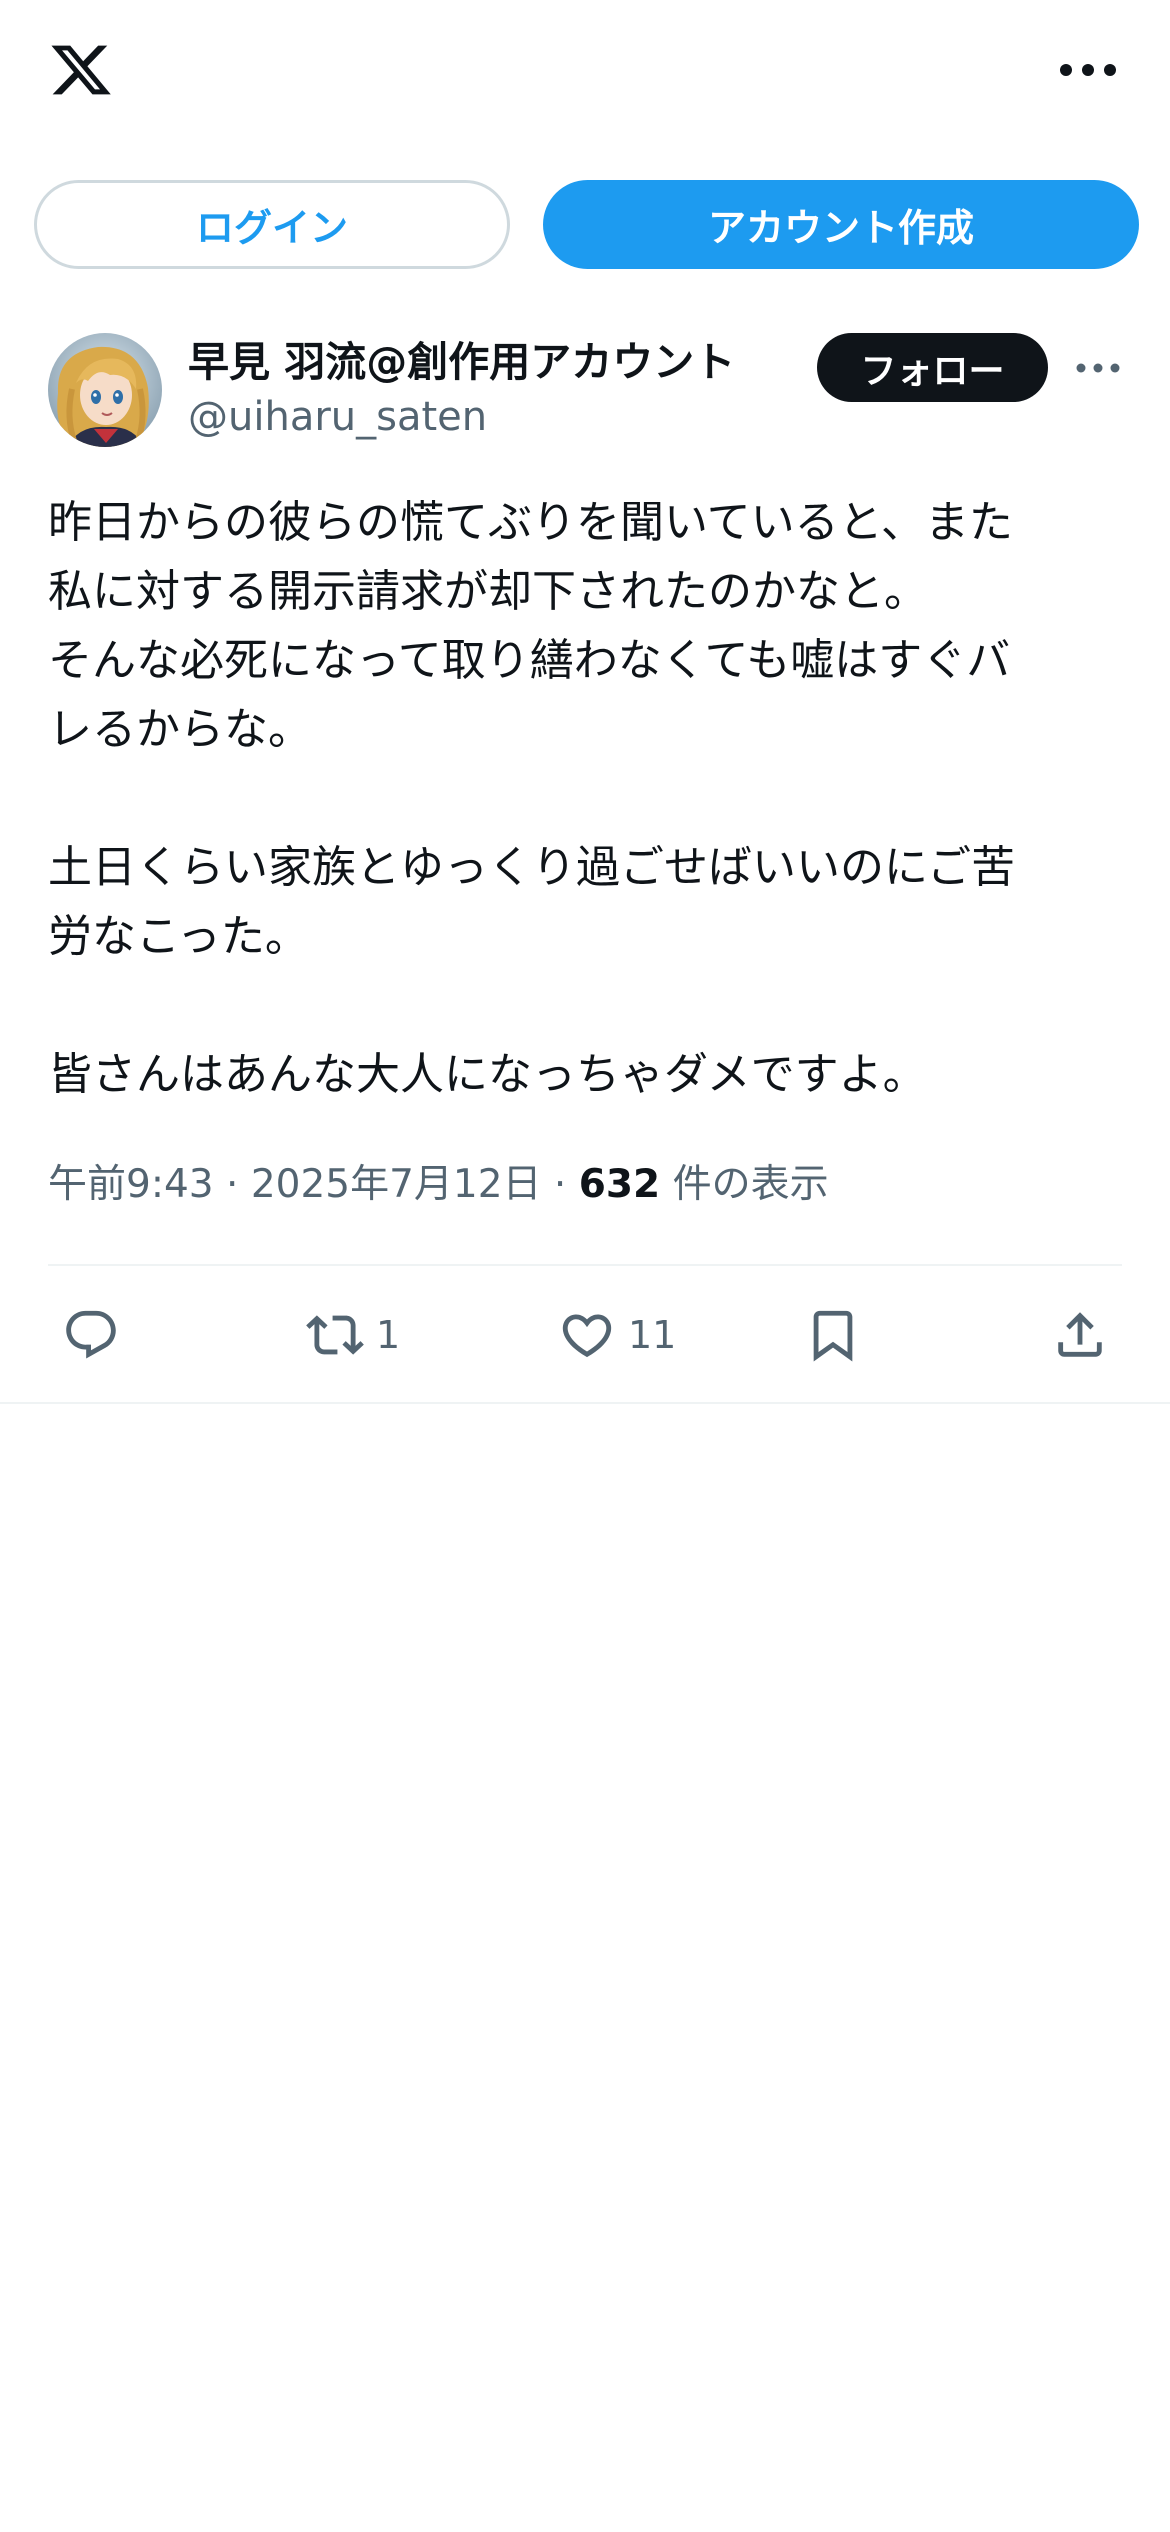 The image size is (1170, 2532). I want to click on top-bar, so click(585, 75).